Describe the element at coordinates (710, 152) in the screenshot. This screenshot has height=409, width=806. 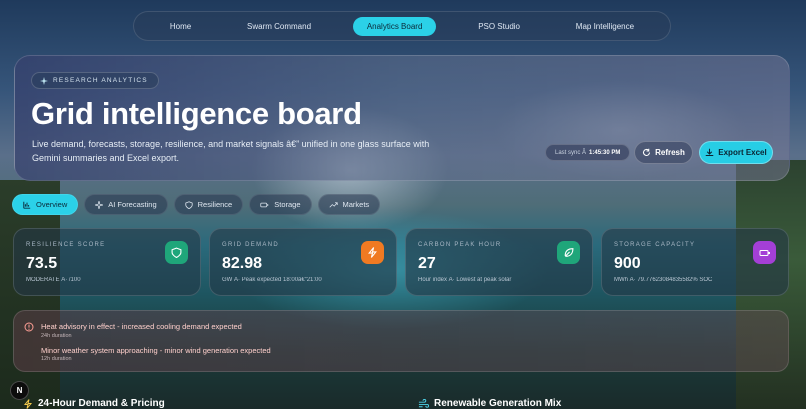
I see `download-icon` at that location.